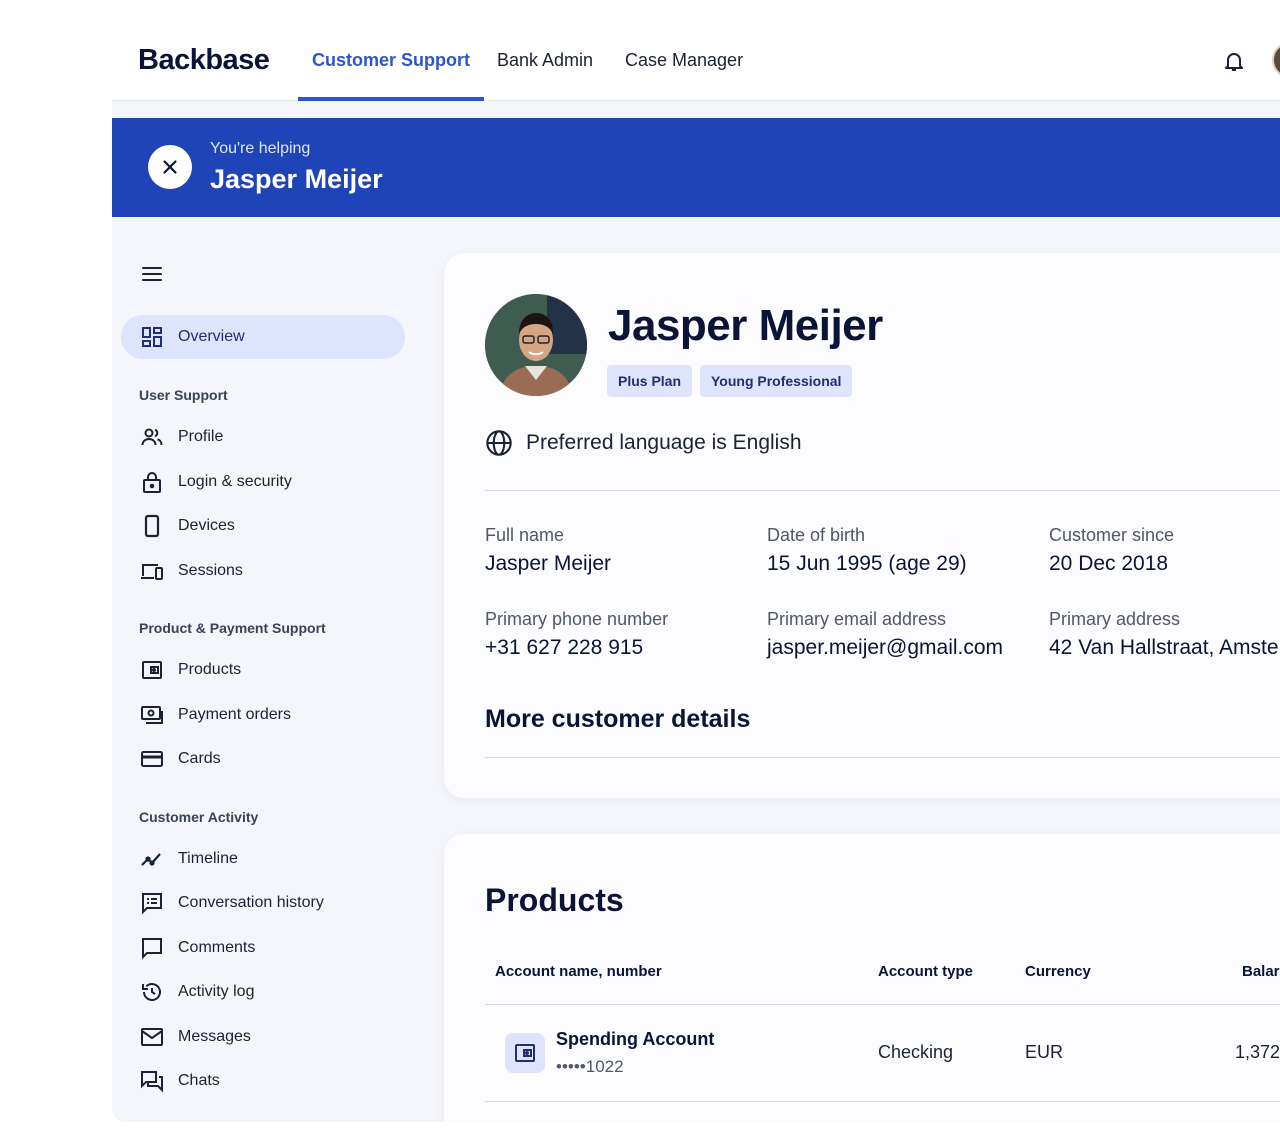 This screenshot has width=1280, height=1142. What do you see at coordinates (617, 719) in the screenshot?
I see `more-customer-details-toggle: More customer details` at bounding box center [617, 719].